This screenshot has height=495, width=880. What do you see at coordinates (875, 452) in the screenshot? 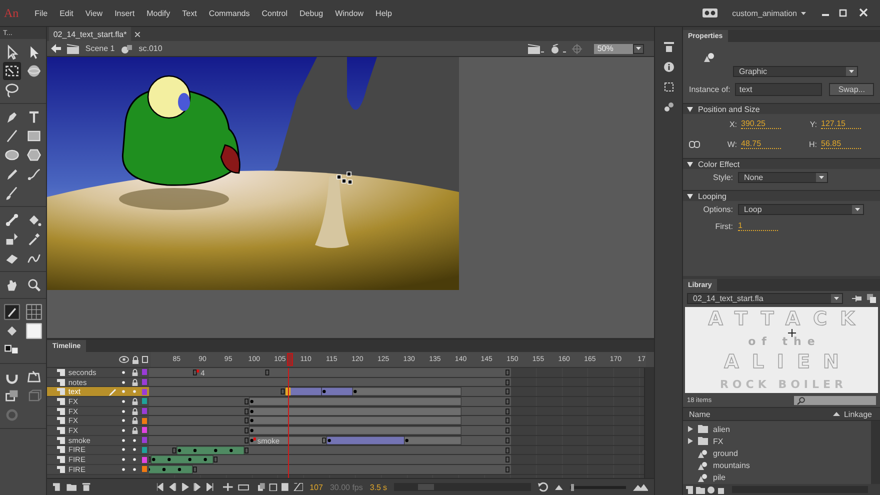
I see `library-scrollbar` at bounding box center [875, 452].